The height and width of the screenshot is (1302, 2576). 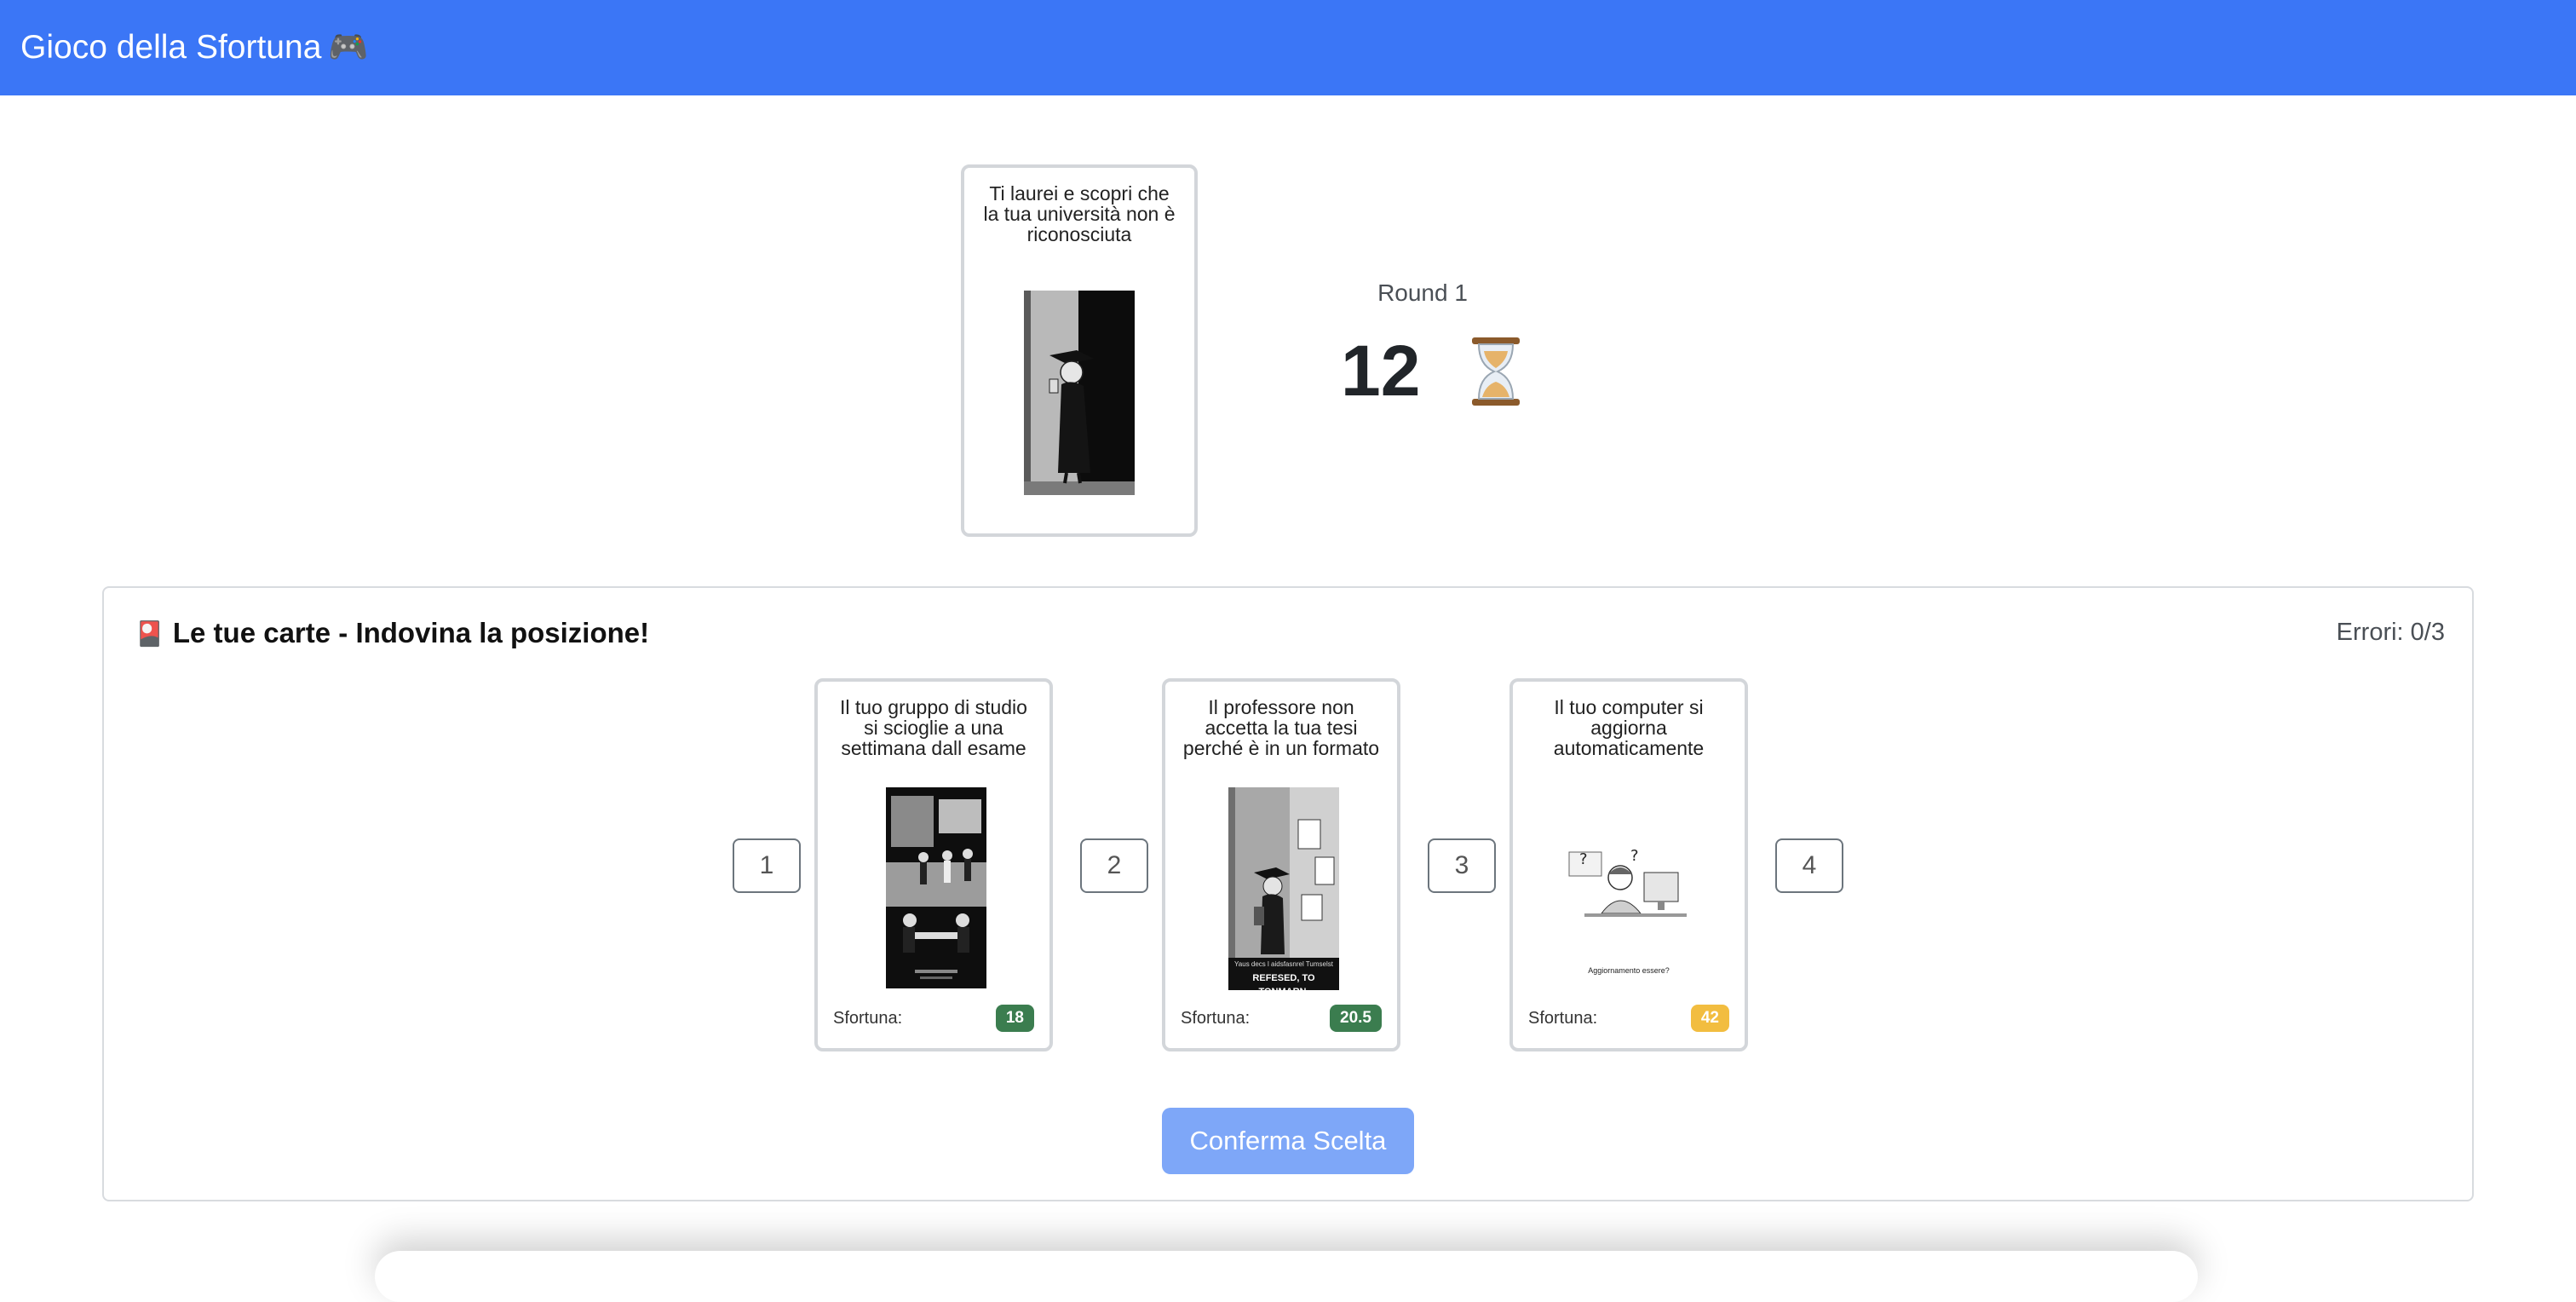 What do you see at coordinates (1629, 971) in the screenshot?
I see `computer-image-caption: Aggiornamento essere?` at bounding box center [1629, 971].